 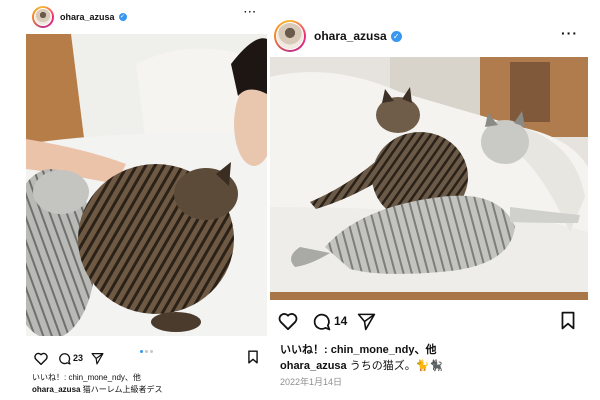 I want to click on action-bar: 14, so click(x=434, y=321).